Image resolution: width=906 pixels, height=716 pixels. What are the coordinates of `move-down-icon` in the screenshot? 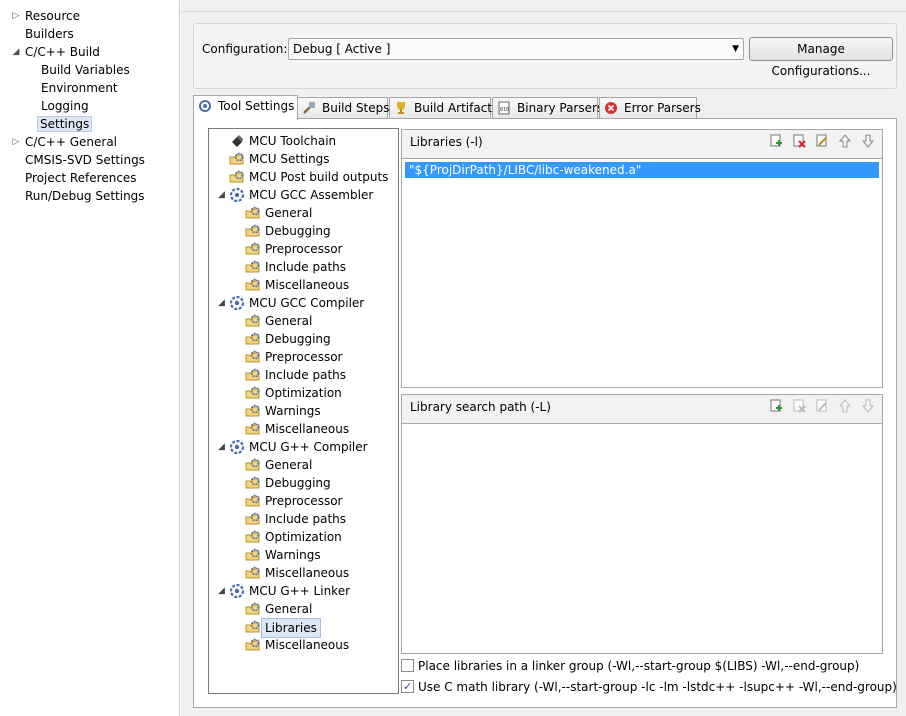 It's located at (868, 141).